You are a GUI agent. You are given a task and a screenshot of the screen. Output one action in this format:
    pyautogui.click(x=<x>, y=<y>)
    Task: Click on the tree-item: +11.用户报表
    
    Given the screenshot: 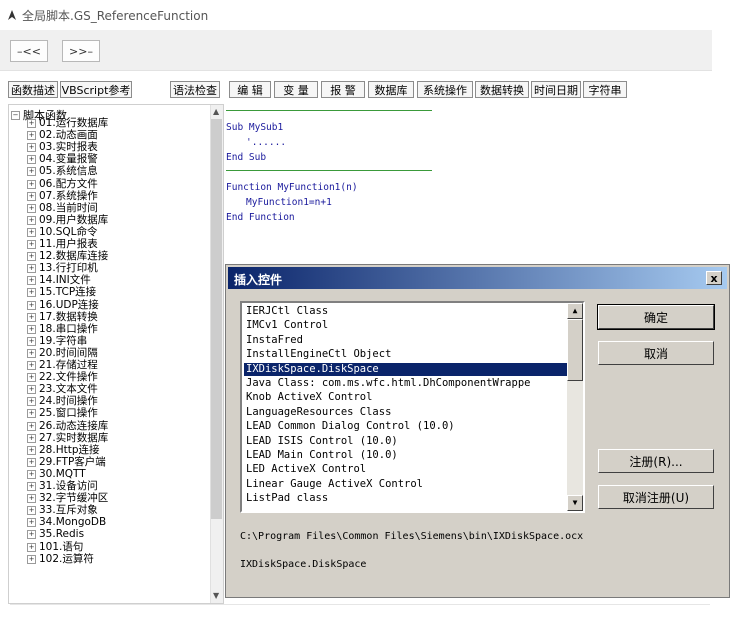 What is the action you would take?
    pyautogui.click(x=62, y=244)
    